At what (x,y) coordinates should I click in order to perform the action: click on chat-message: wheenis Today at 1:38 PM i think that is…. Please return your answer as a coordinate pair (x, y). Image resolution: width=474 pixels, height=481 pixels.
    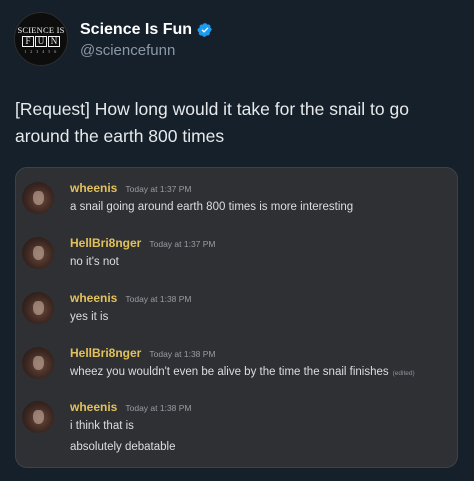
    Looking at the image, I should click on (107, 427).